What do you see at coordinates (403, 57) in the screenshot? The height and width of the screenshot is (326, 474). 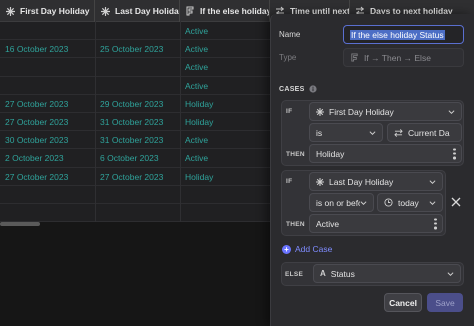 I see `type-select: If → Then → Else` at bounding box center [403, 57].